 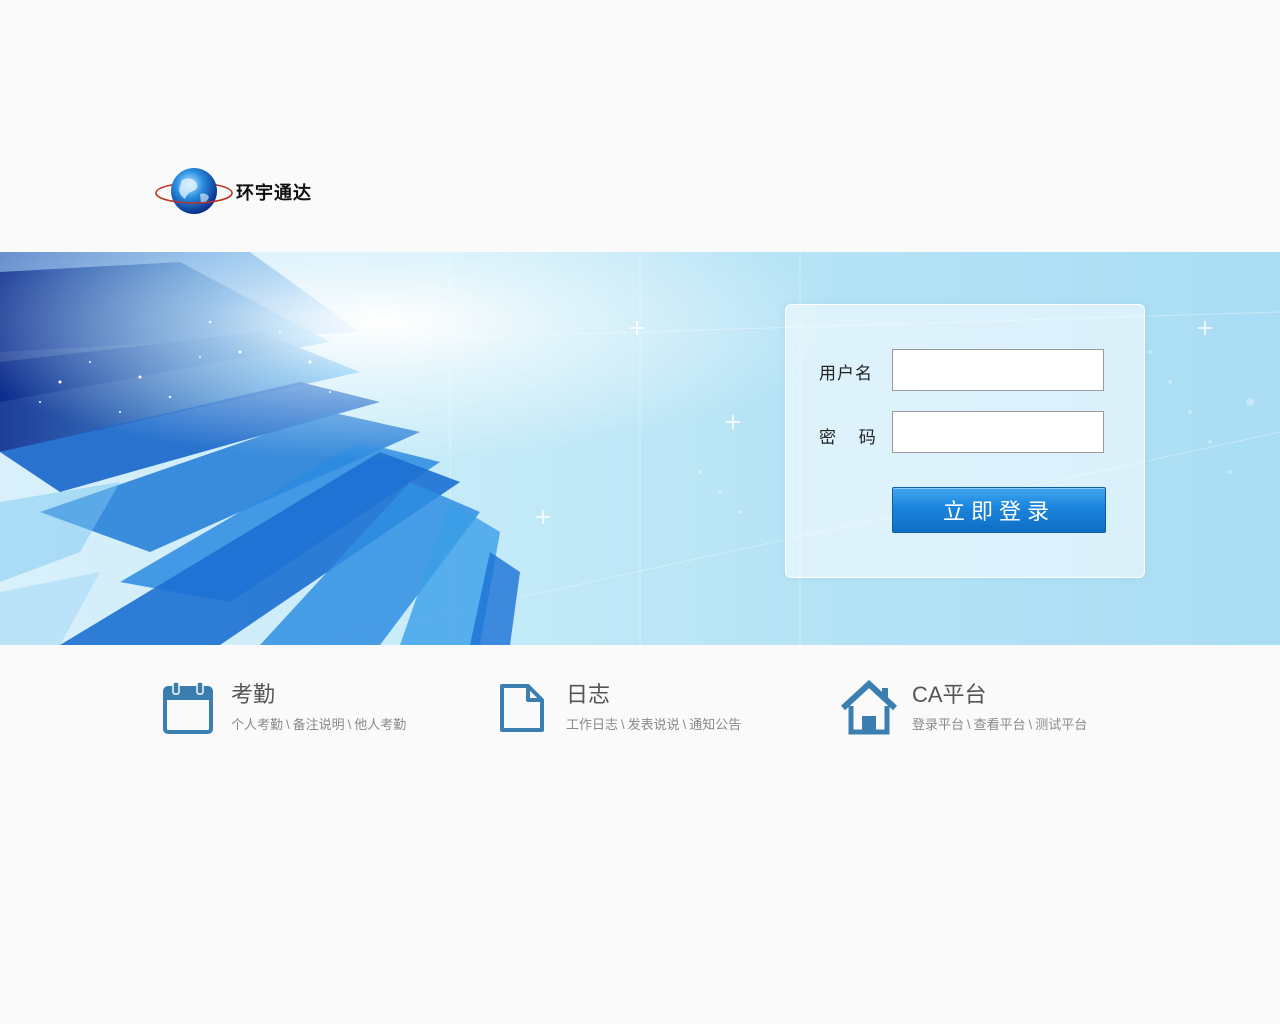 What do you see at coordinates (526, 708) in the screenshot?
I see `document-icon` at bounding box center [526, 708].